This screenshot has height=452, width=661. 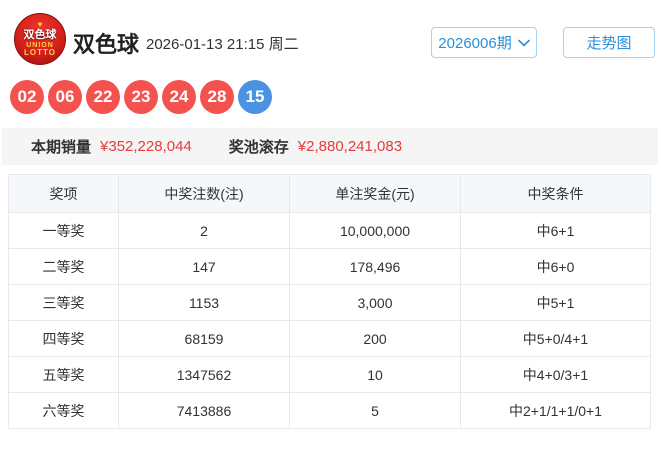 I want to click on win-condition-cell: 中5+0/4+1, so click(x=555, y=338).